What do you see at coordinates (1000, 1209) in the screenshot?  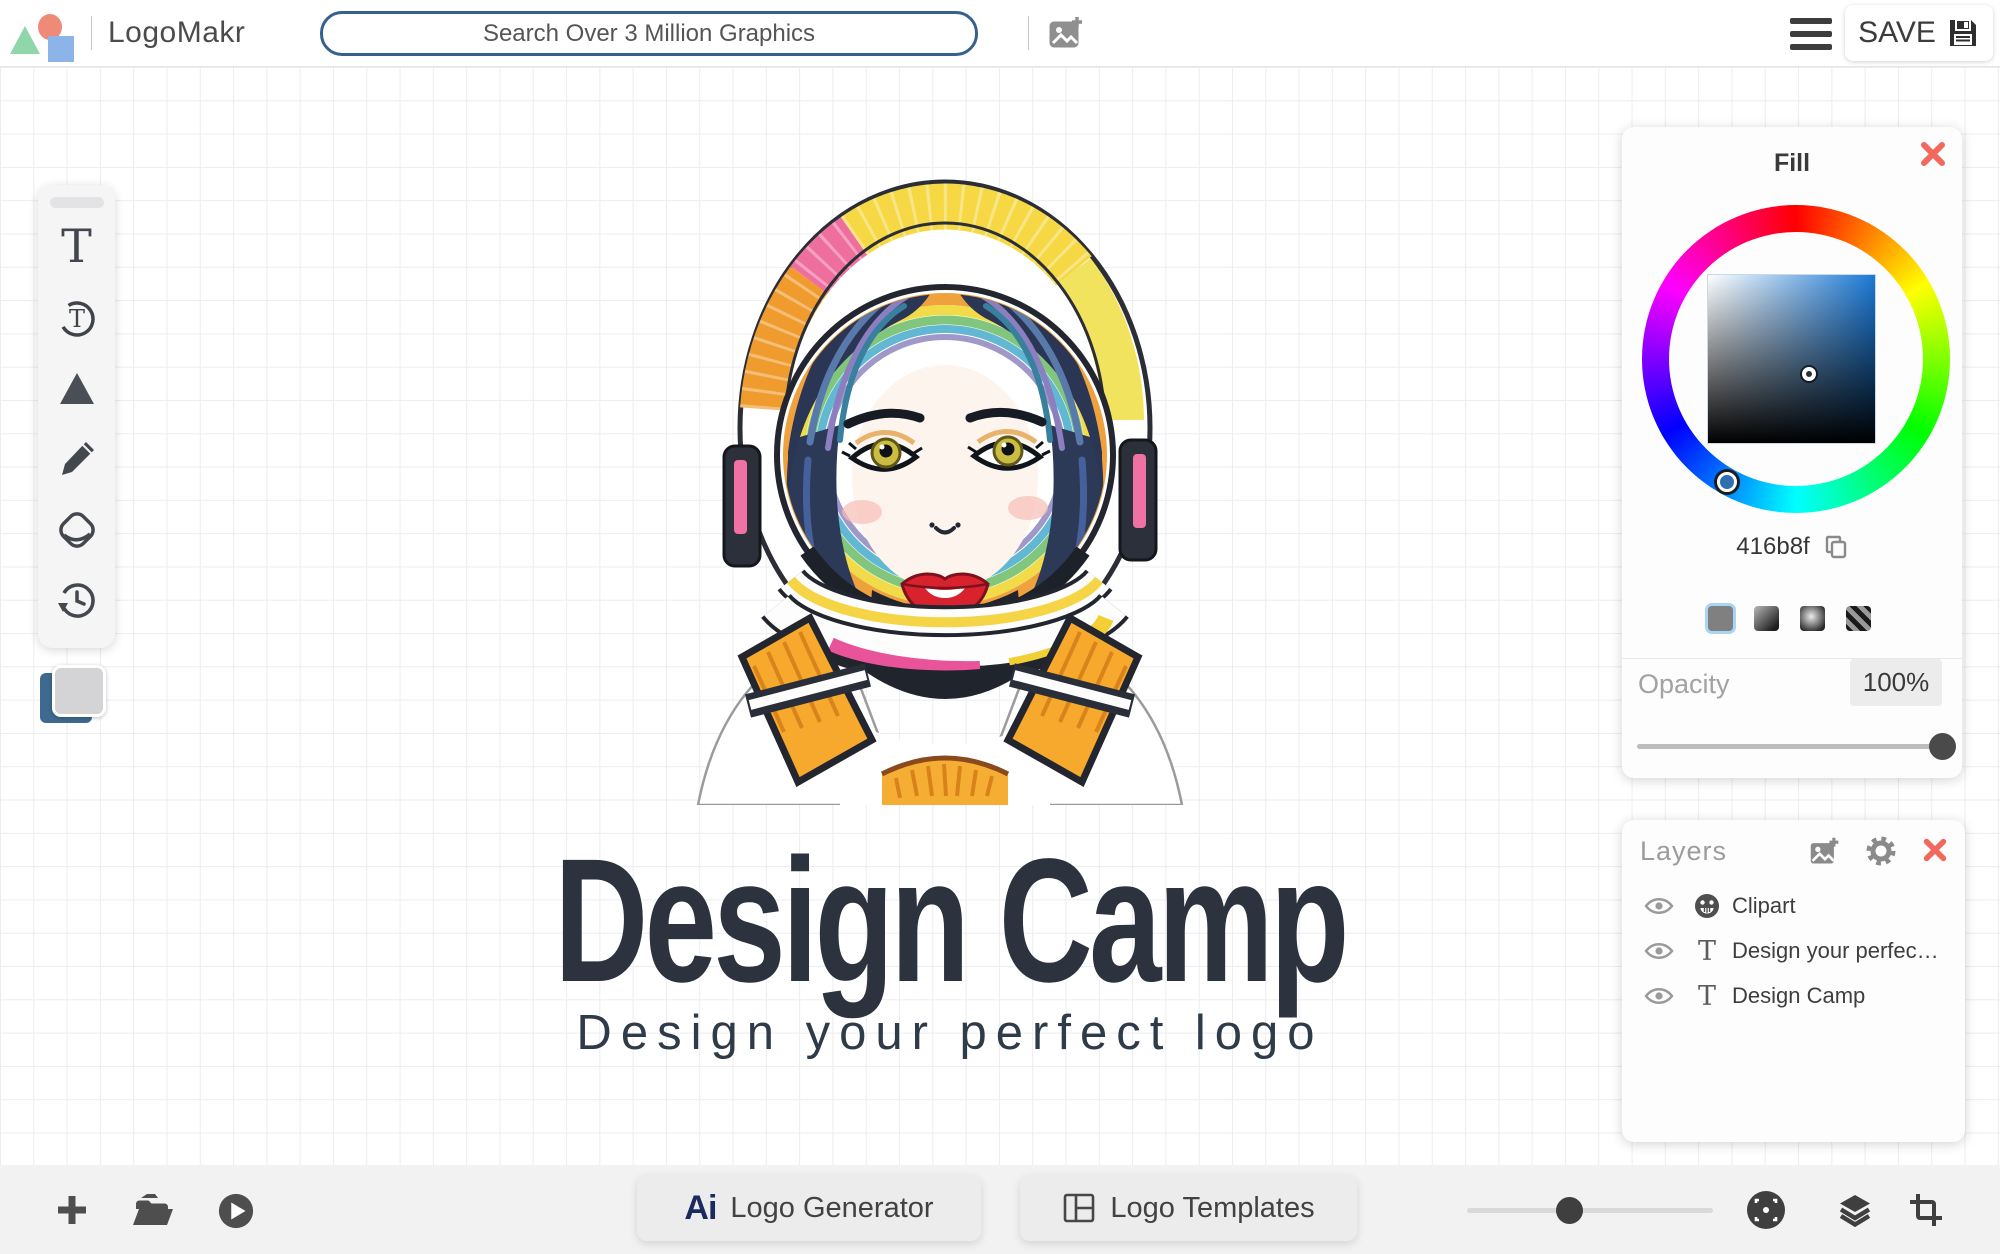 I see `bottom-bar: Ai Logo Generator Logo Templates` at bounding box center [1000, 1209].